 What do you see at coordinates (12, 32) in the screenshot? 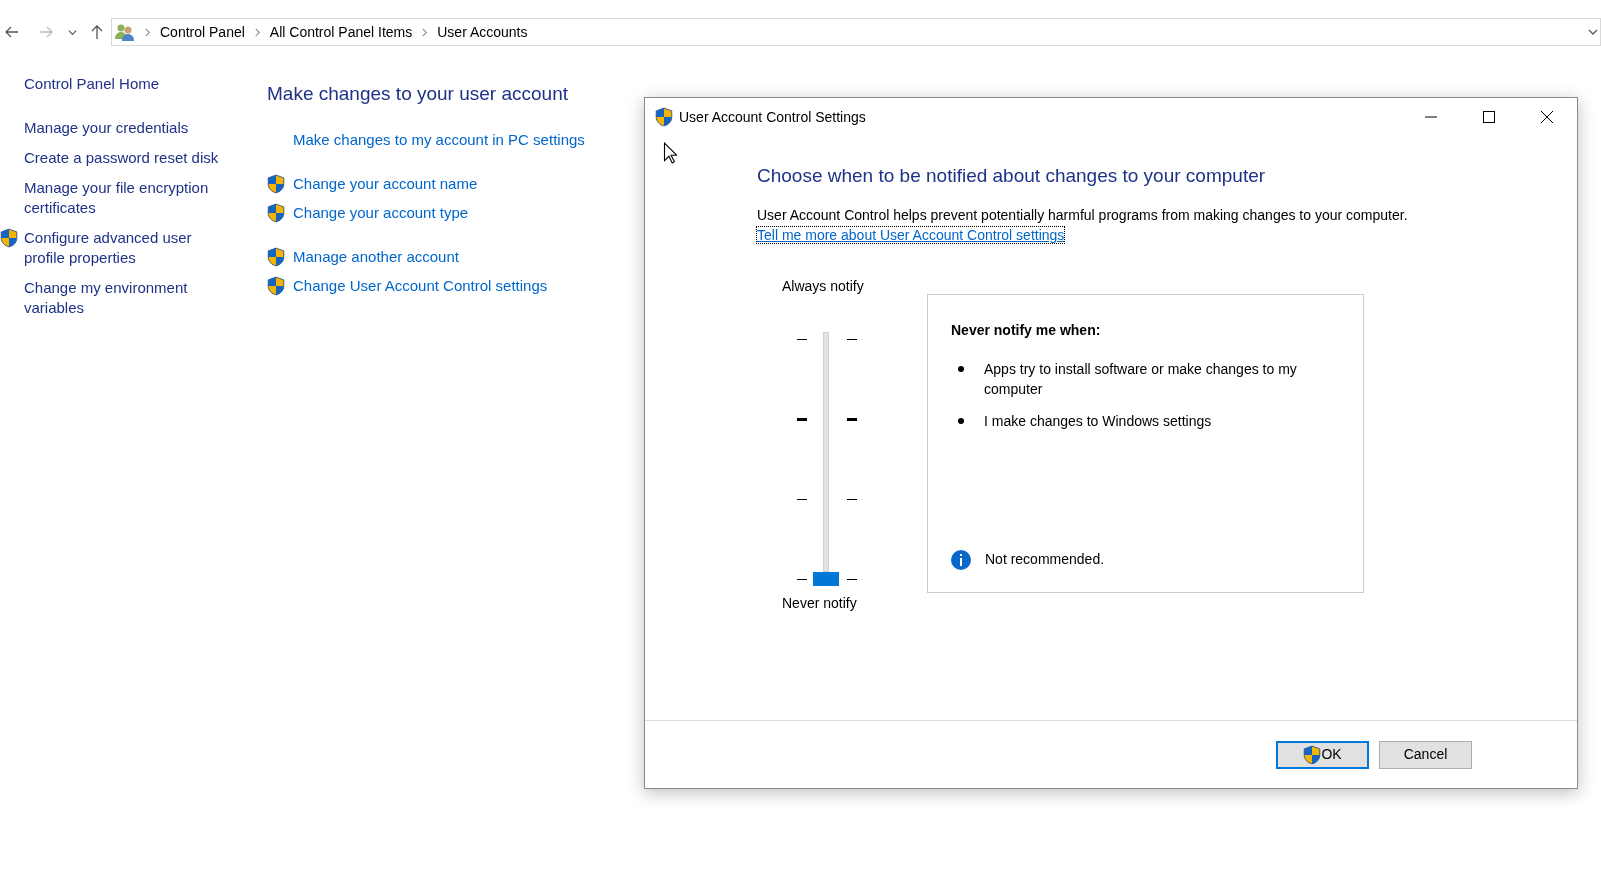
I see `back-arrow-icon` at bounding box center [12, 32].